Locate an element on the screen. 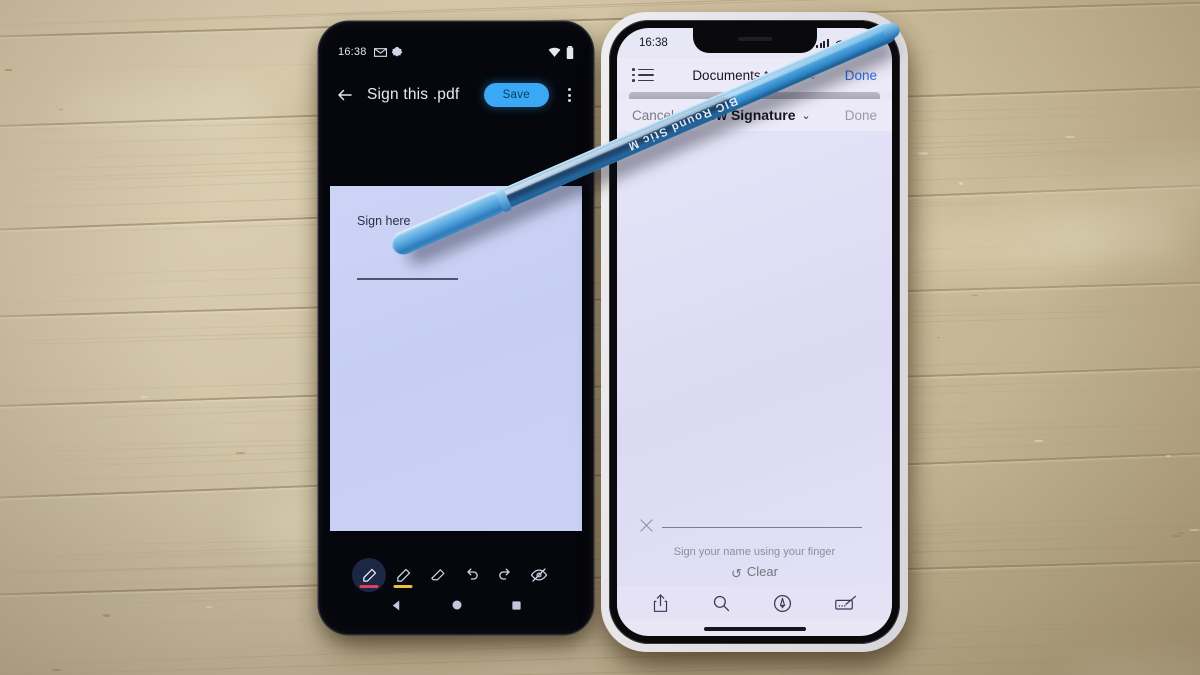 This screenshot has height=675, width=1200. iphone-nav-title: Documents to sign is located at coordinates (748, 75).